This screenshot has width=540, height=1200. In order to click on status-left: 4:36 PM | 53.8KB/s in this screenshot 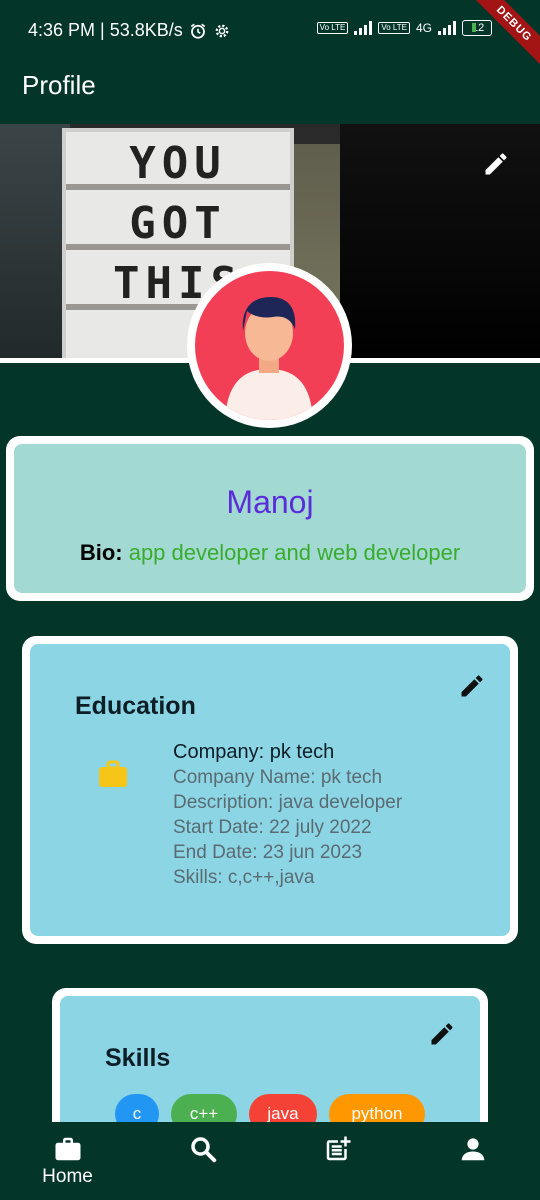, I will do `click(129, 30)`.